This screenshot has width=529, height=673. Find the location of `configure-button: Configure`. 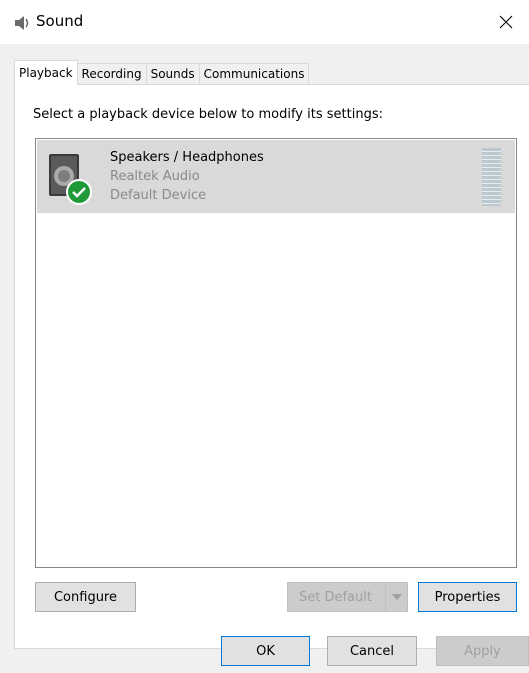

configure-button: Configure is located at coordinates (85, 597).